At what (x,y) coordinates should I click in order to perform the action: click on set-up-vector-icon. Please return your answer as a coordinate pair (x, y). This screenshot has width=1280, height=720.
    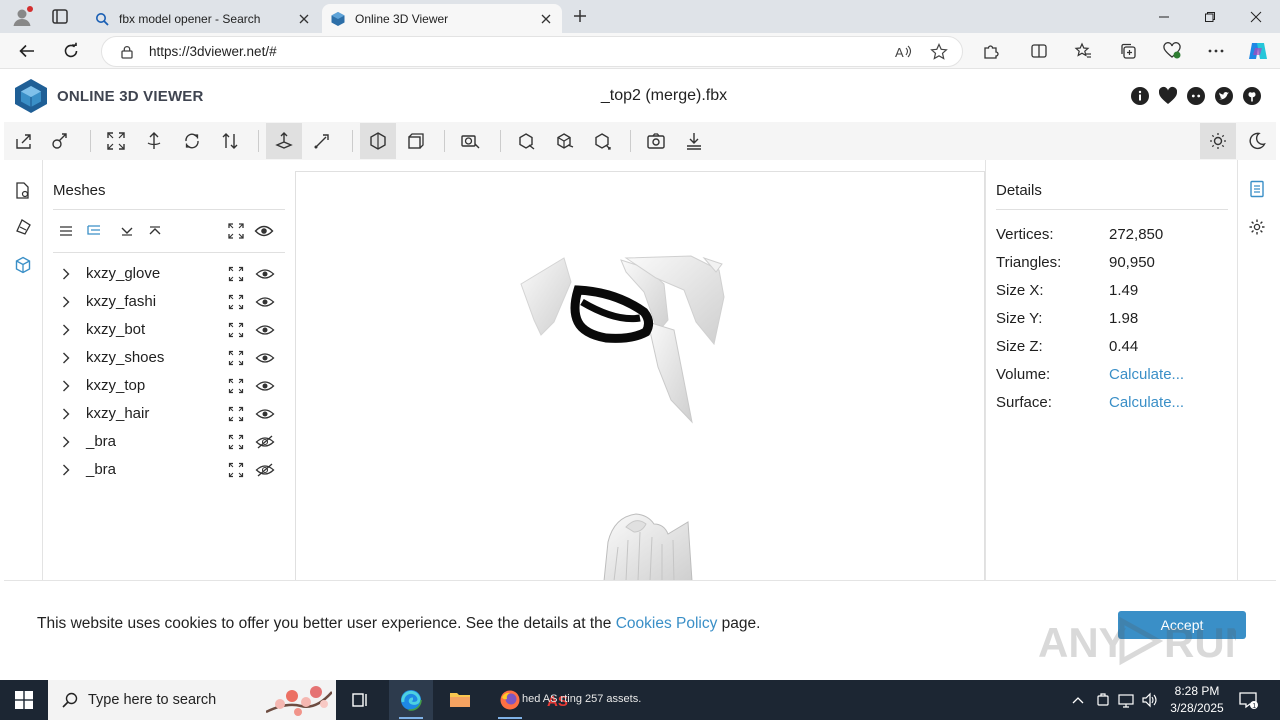
    Looking at the image, I should click on (154, 141).